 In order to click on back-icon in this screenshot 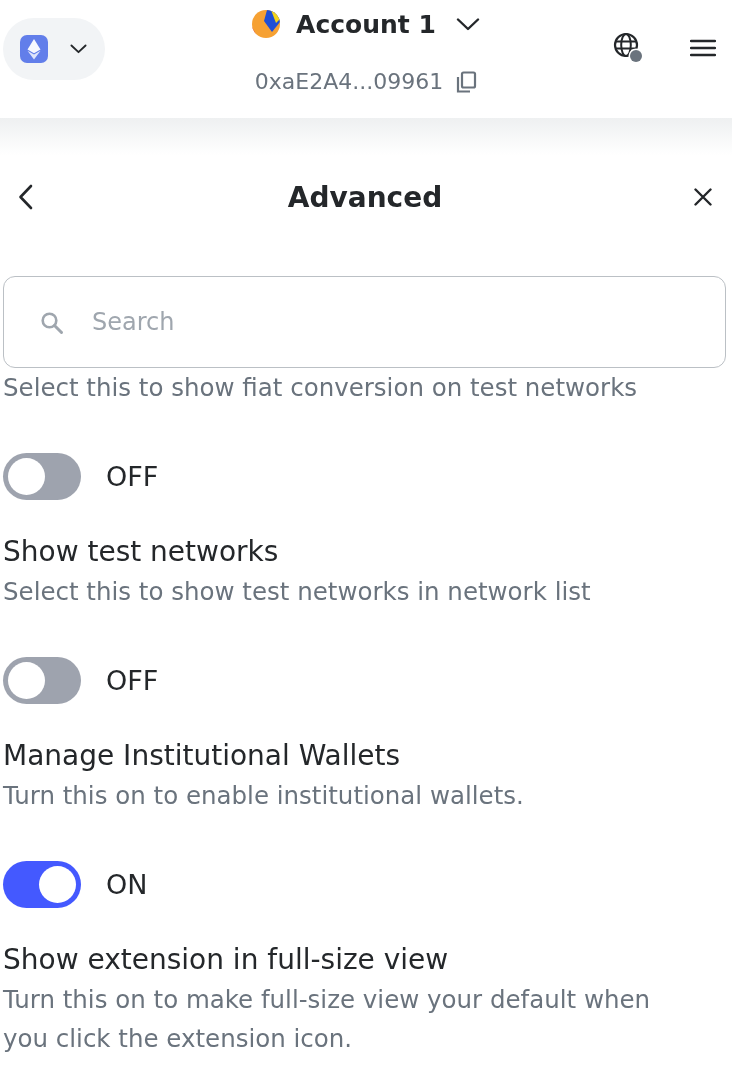, I will do `click(25, 197)`.